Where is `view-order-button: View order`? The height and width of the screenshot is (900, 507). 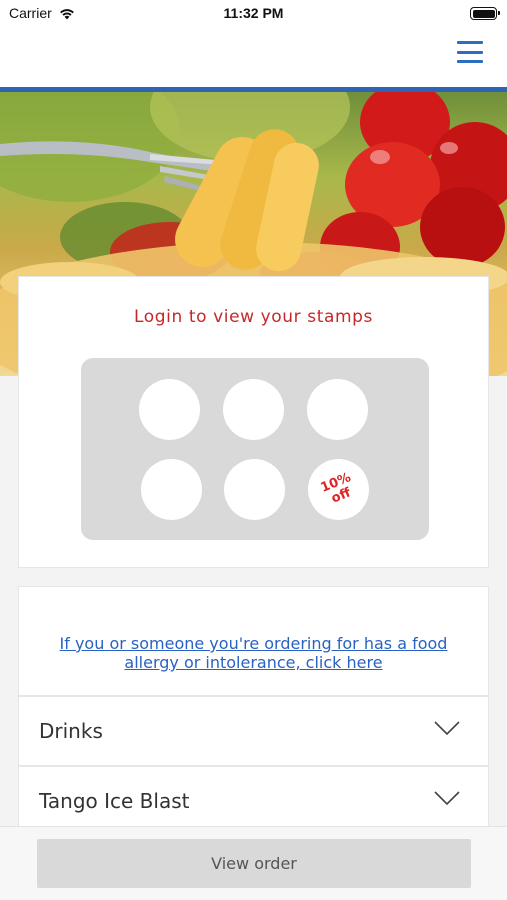
view-order-button: View order is located at coordinates (254, 863).